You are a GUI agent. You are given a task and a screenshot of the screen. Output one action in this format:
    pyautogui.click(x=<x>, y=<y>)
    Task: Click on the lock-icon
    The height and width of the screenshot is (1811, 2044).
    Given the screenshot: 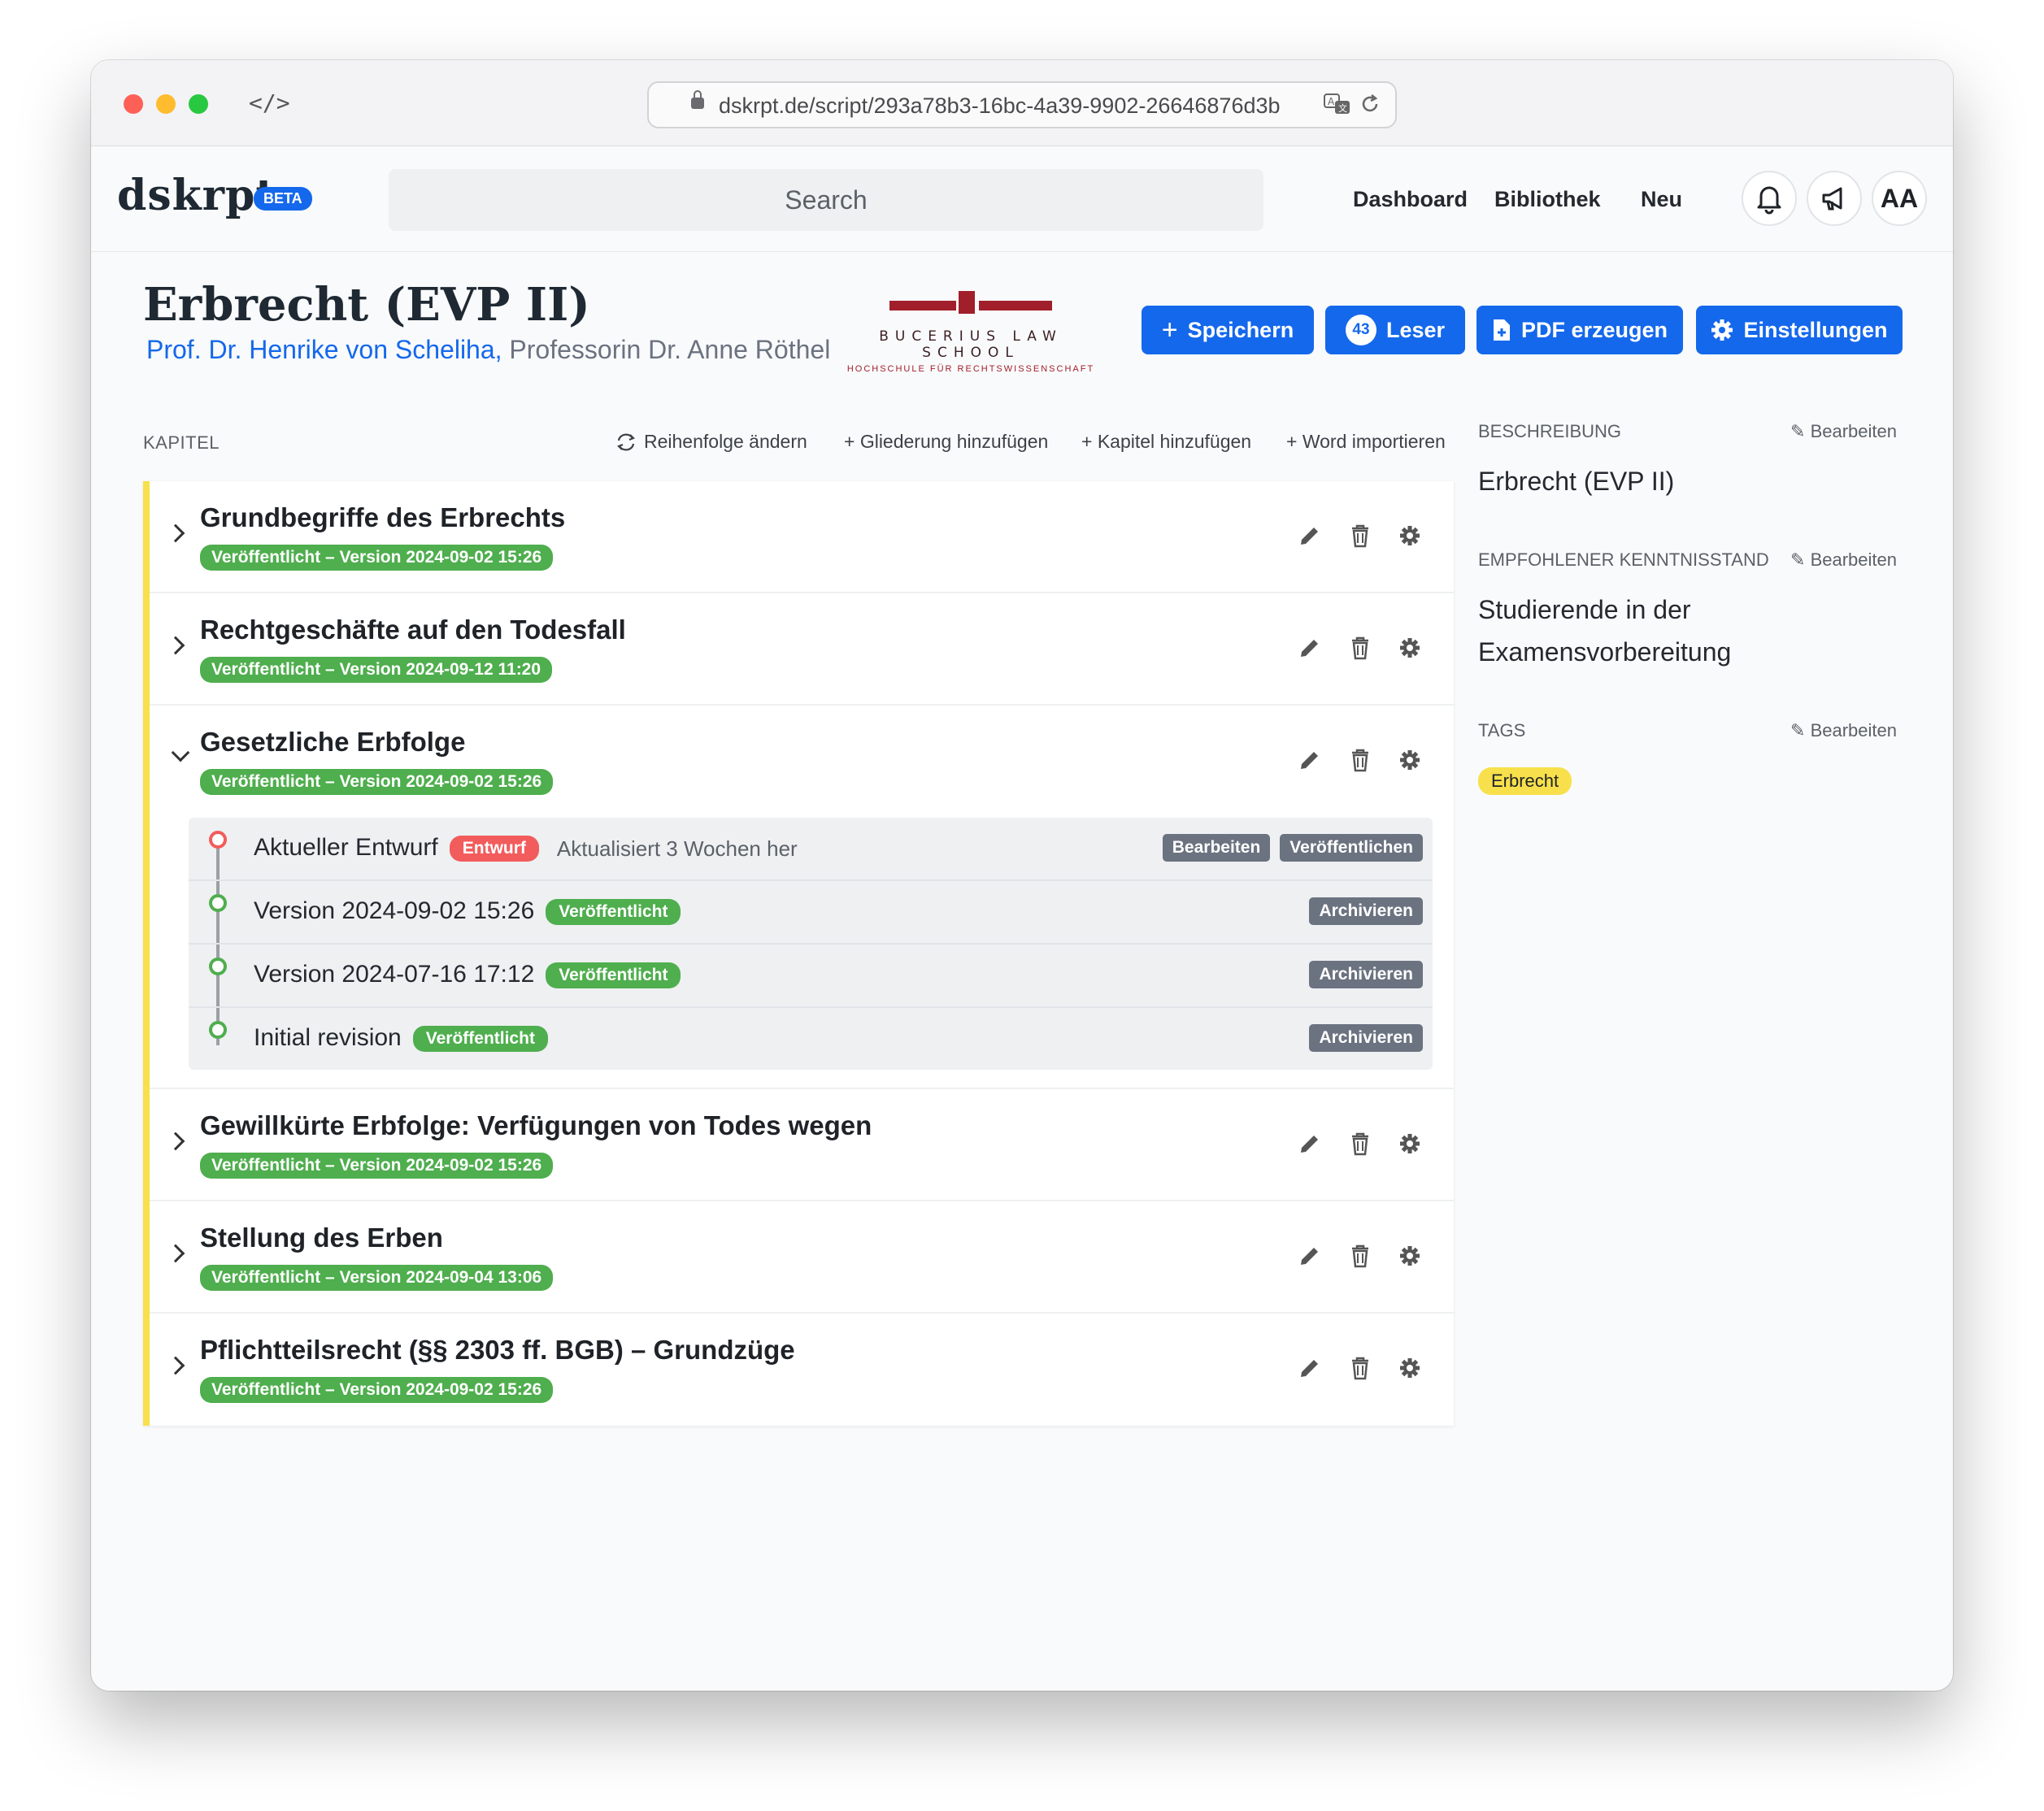 What is the action you would take?
    pyautogui.click(x=697, y=99)
    